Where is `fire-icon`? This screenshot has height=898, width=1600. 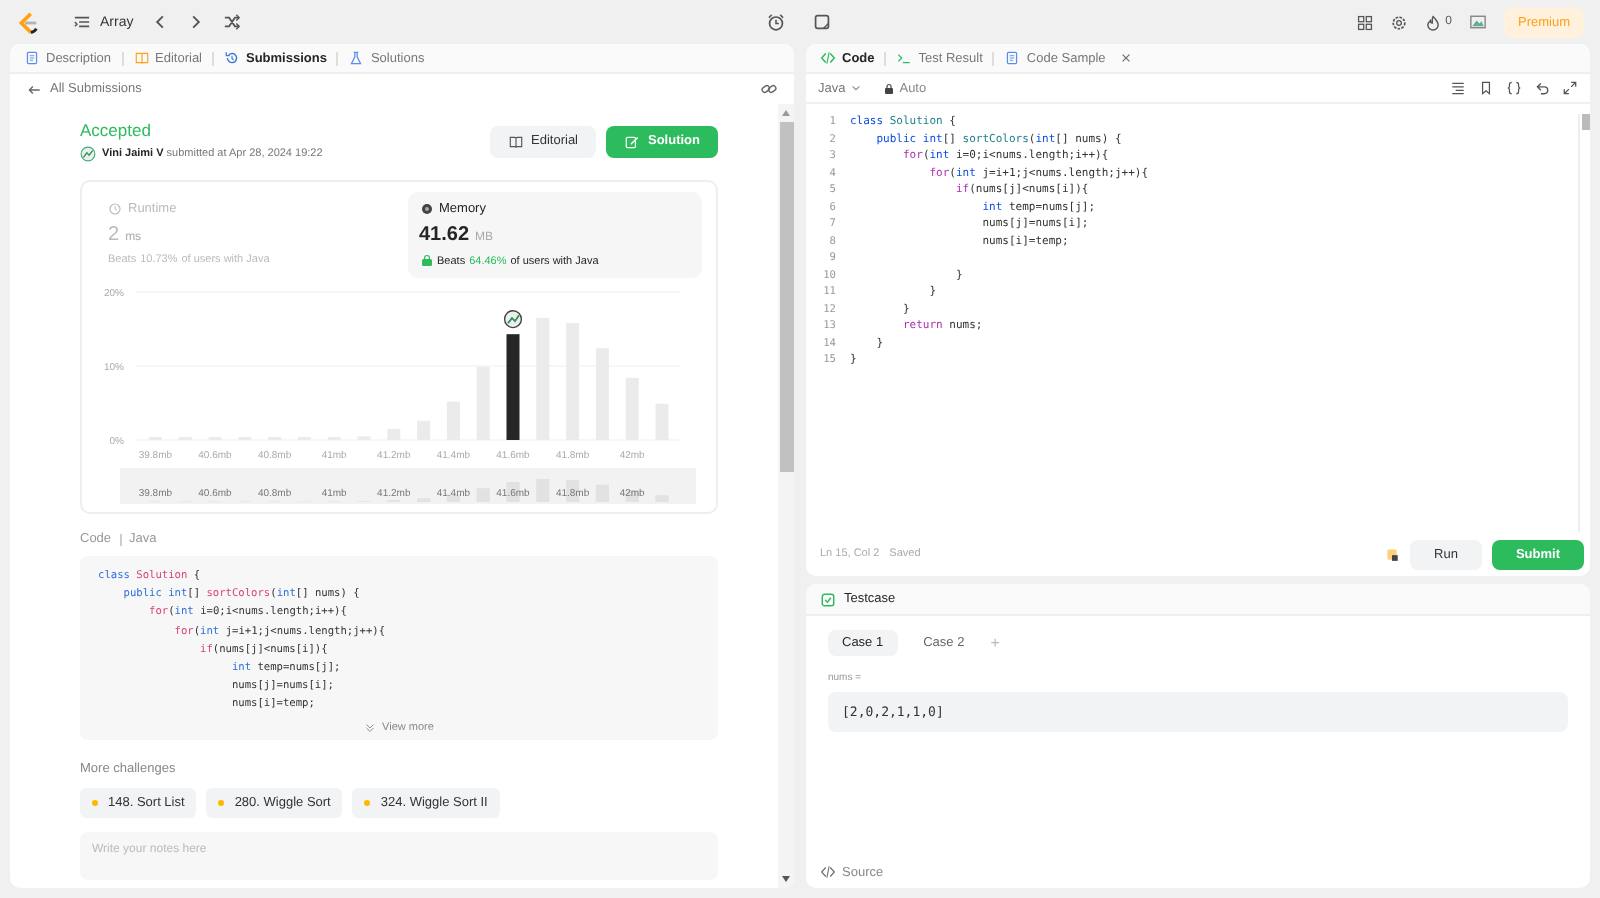 fire-icon is located at coordinates (1432, 22).